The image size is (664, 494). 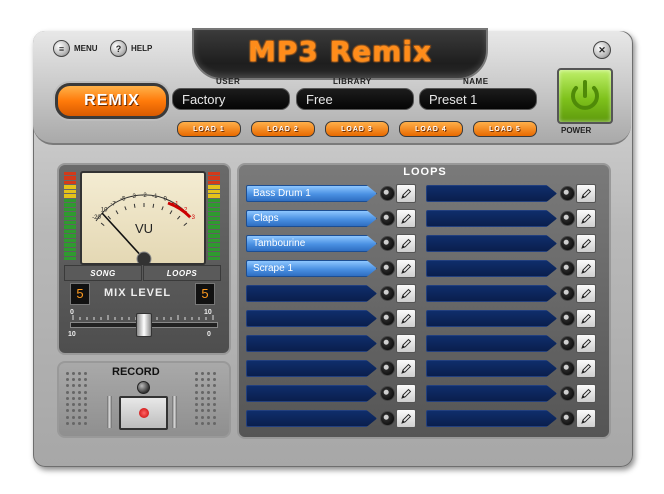 I want to click on loop-slot: Scrape 1, so click(x=311, y=268).